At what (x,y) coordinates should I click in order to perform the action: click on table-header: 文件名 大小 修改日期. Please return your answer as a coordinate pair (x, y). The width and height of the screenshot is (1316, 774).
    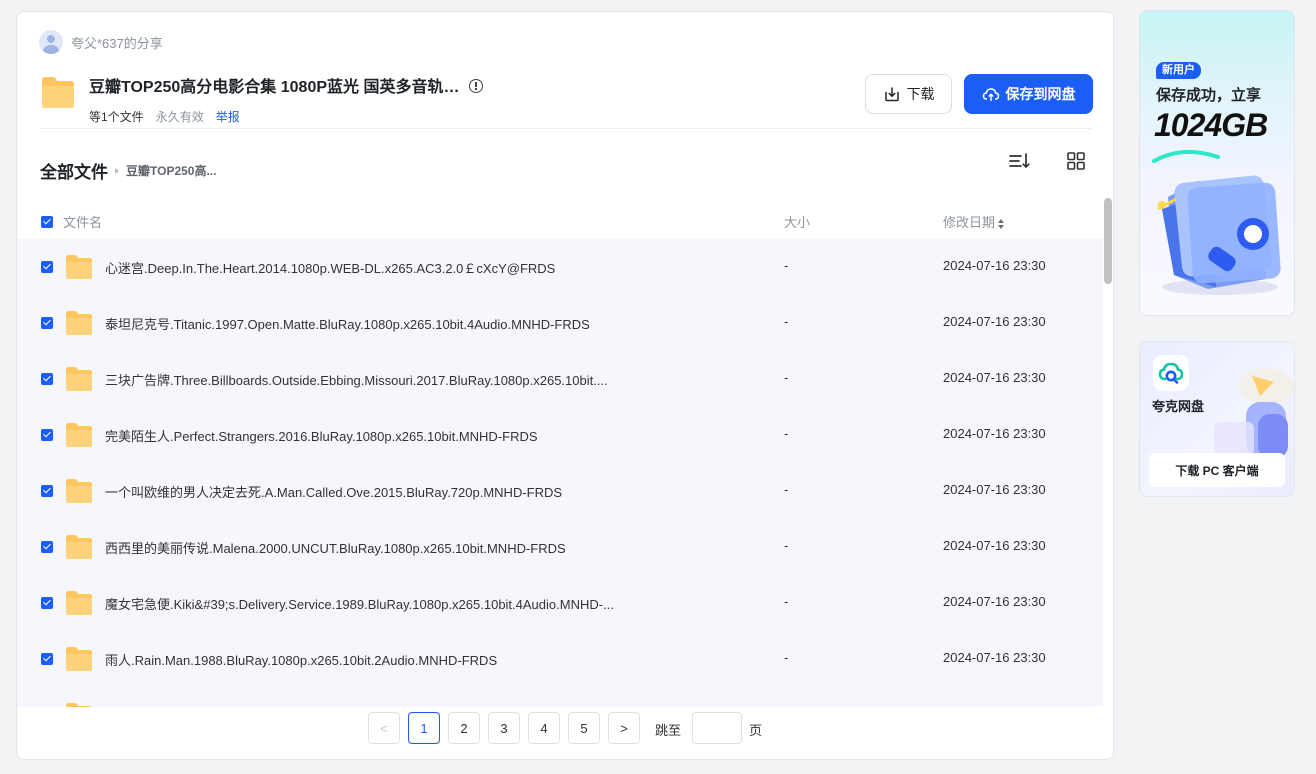
    Looking at the image, I should click on (560, 219).